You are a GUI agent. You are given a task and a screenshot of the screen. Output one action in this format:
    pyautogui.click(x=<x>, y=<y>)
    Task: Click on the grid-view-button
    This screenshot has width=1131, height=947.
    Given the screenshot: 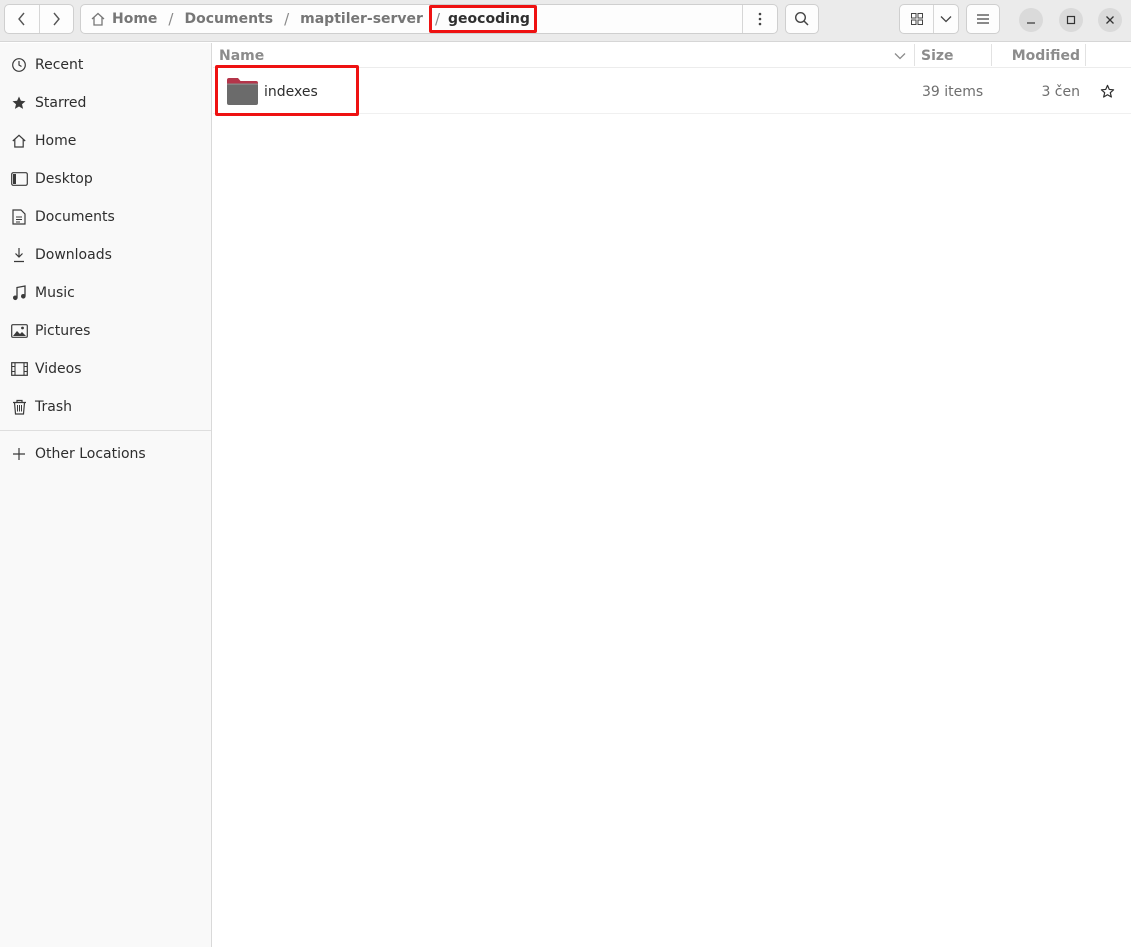 What is the action you would take?
    pyautogui.click(x=916, y=19)
    